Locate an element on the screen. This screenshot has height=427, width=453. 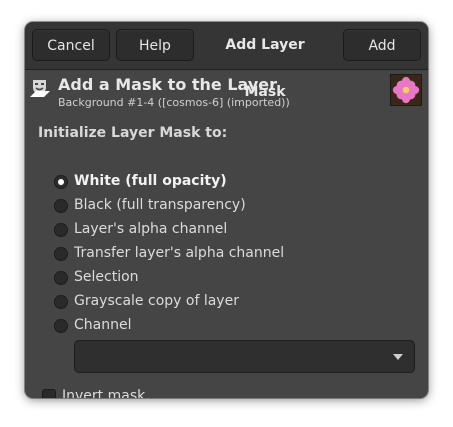
help-button: Help is located at coordinates (155, 45).